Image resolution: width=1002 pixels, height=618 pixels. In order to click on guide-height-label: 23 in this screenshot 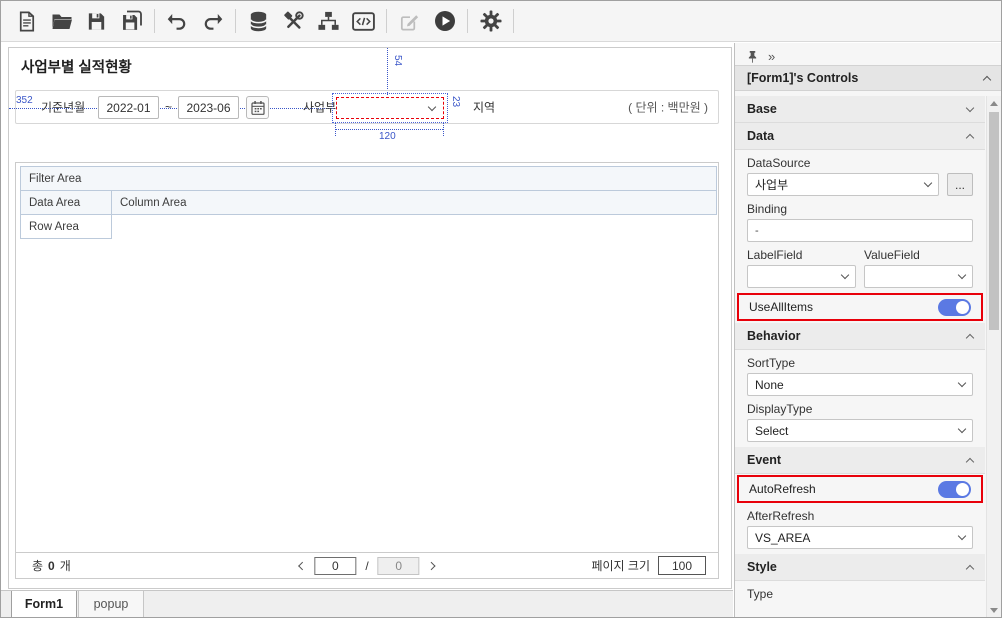, I will do `click(455, 102)`.